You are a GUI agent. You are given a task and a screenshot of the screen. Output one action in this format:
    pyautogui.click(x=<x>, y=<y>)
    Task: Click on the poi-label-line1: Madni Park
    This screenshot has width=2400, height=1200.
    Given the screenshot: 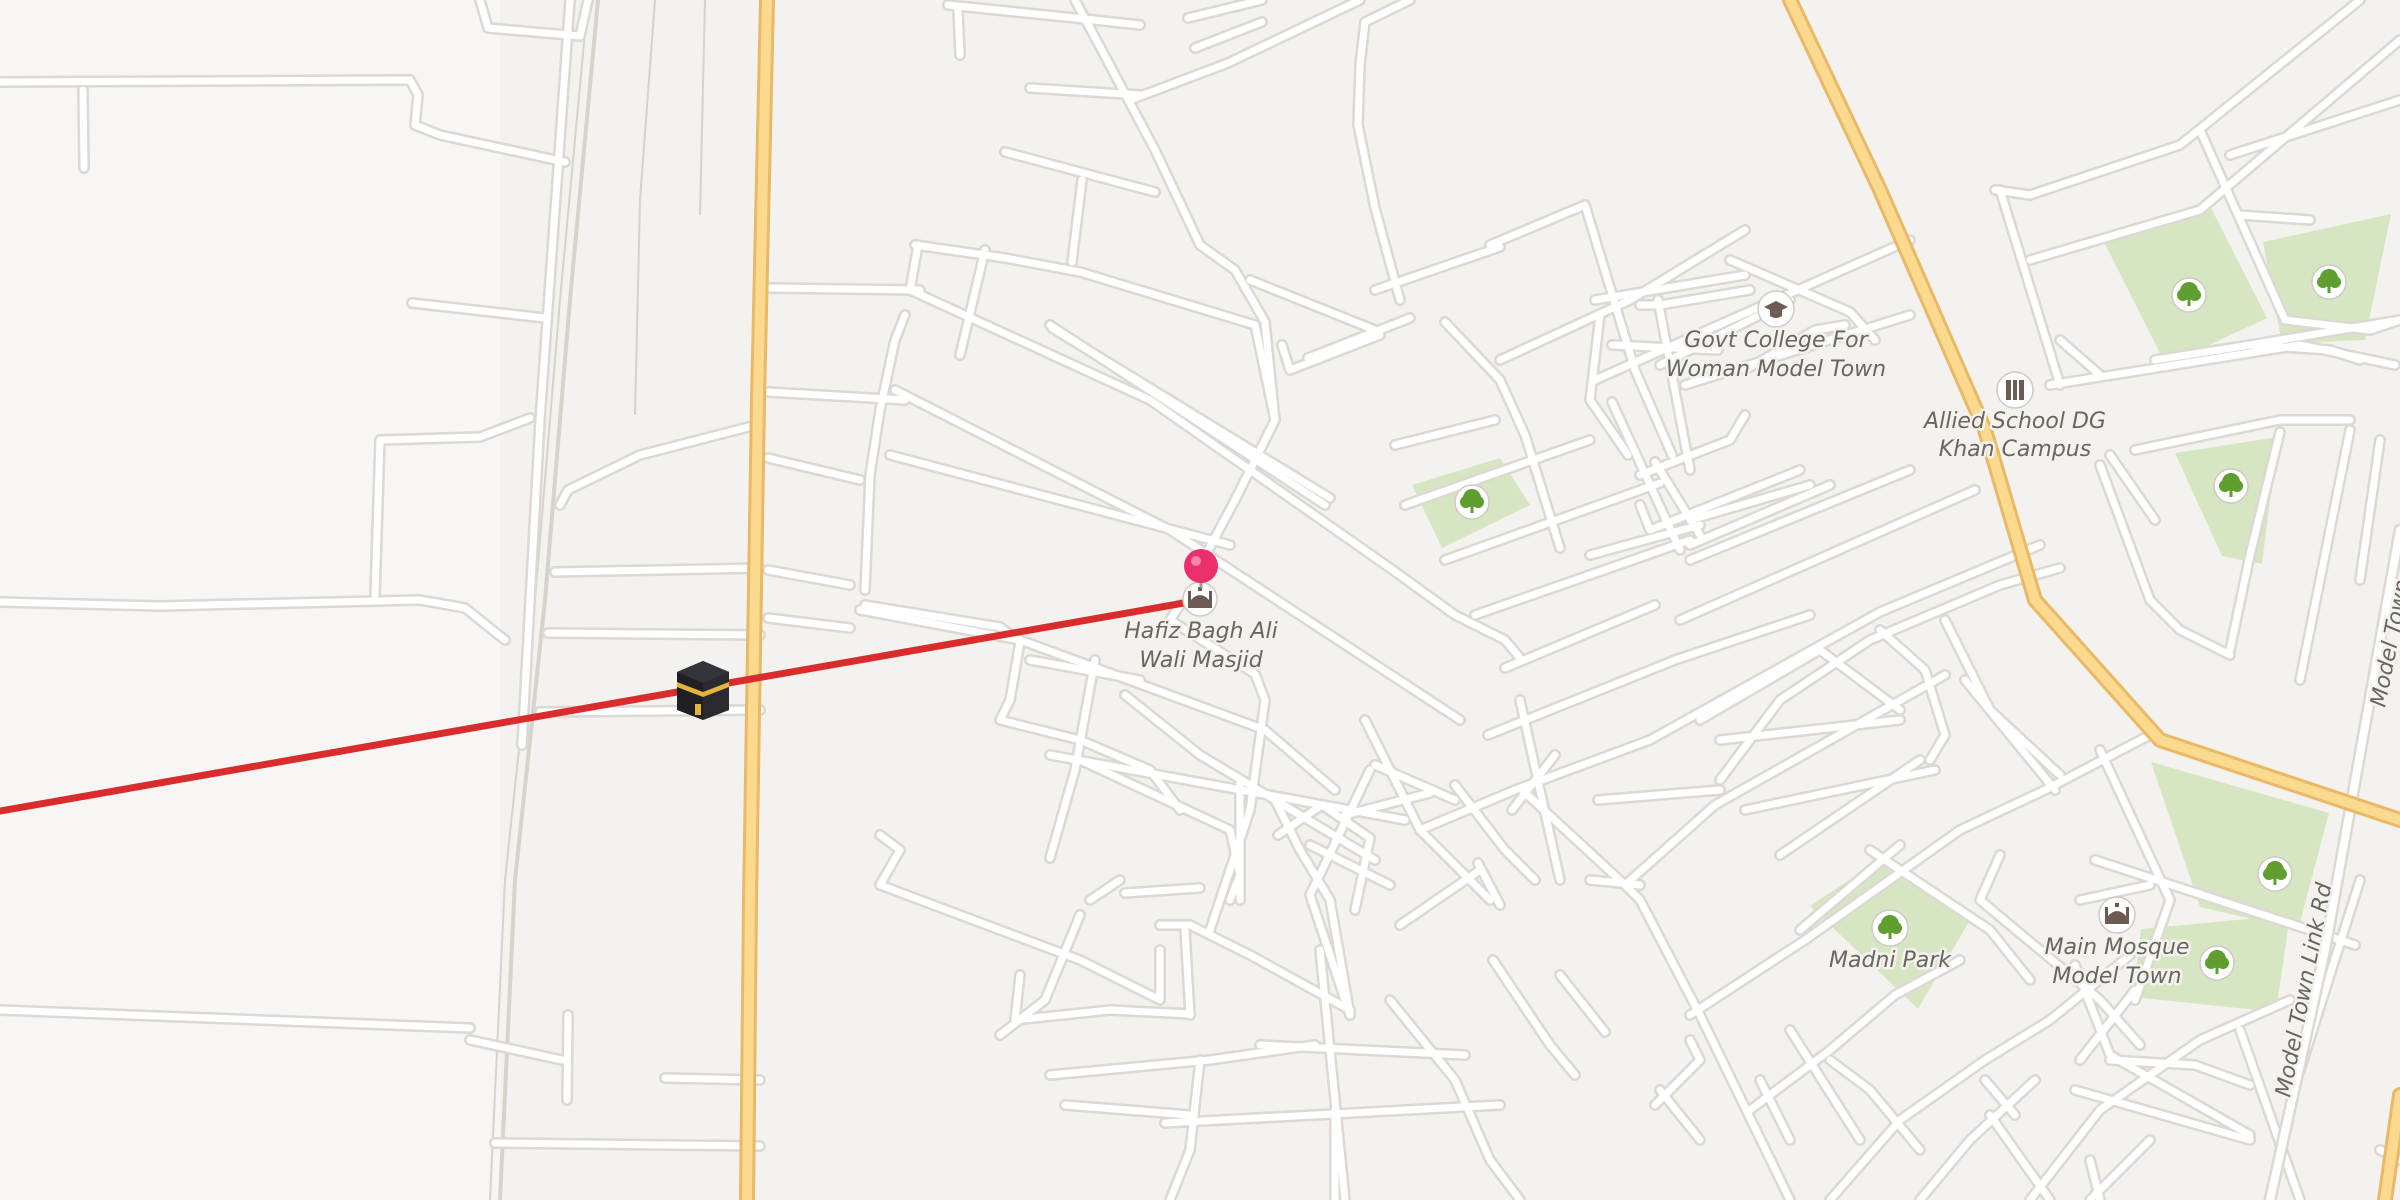 What is the action you would take?
    pyautogui.click(x=1890, y=960)
    